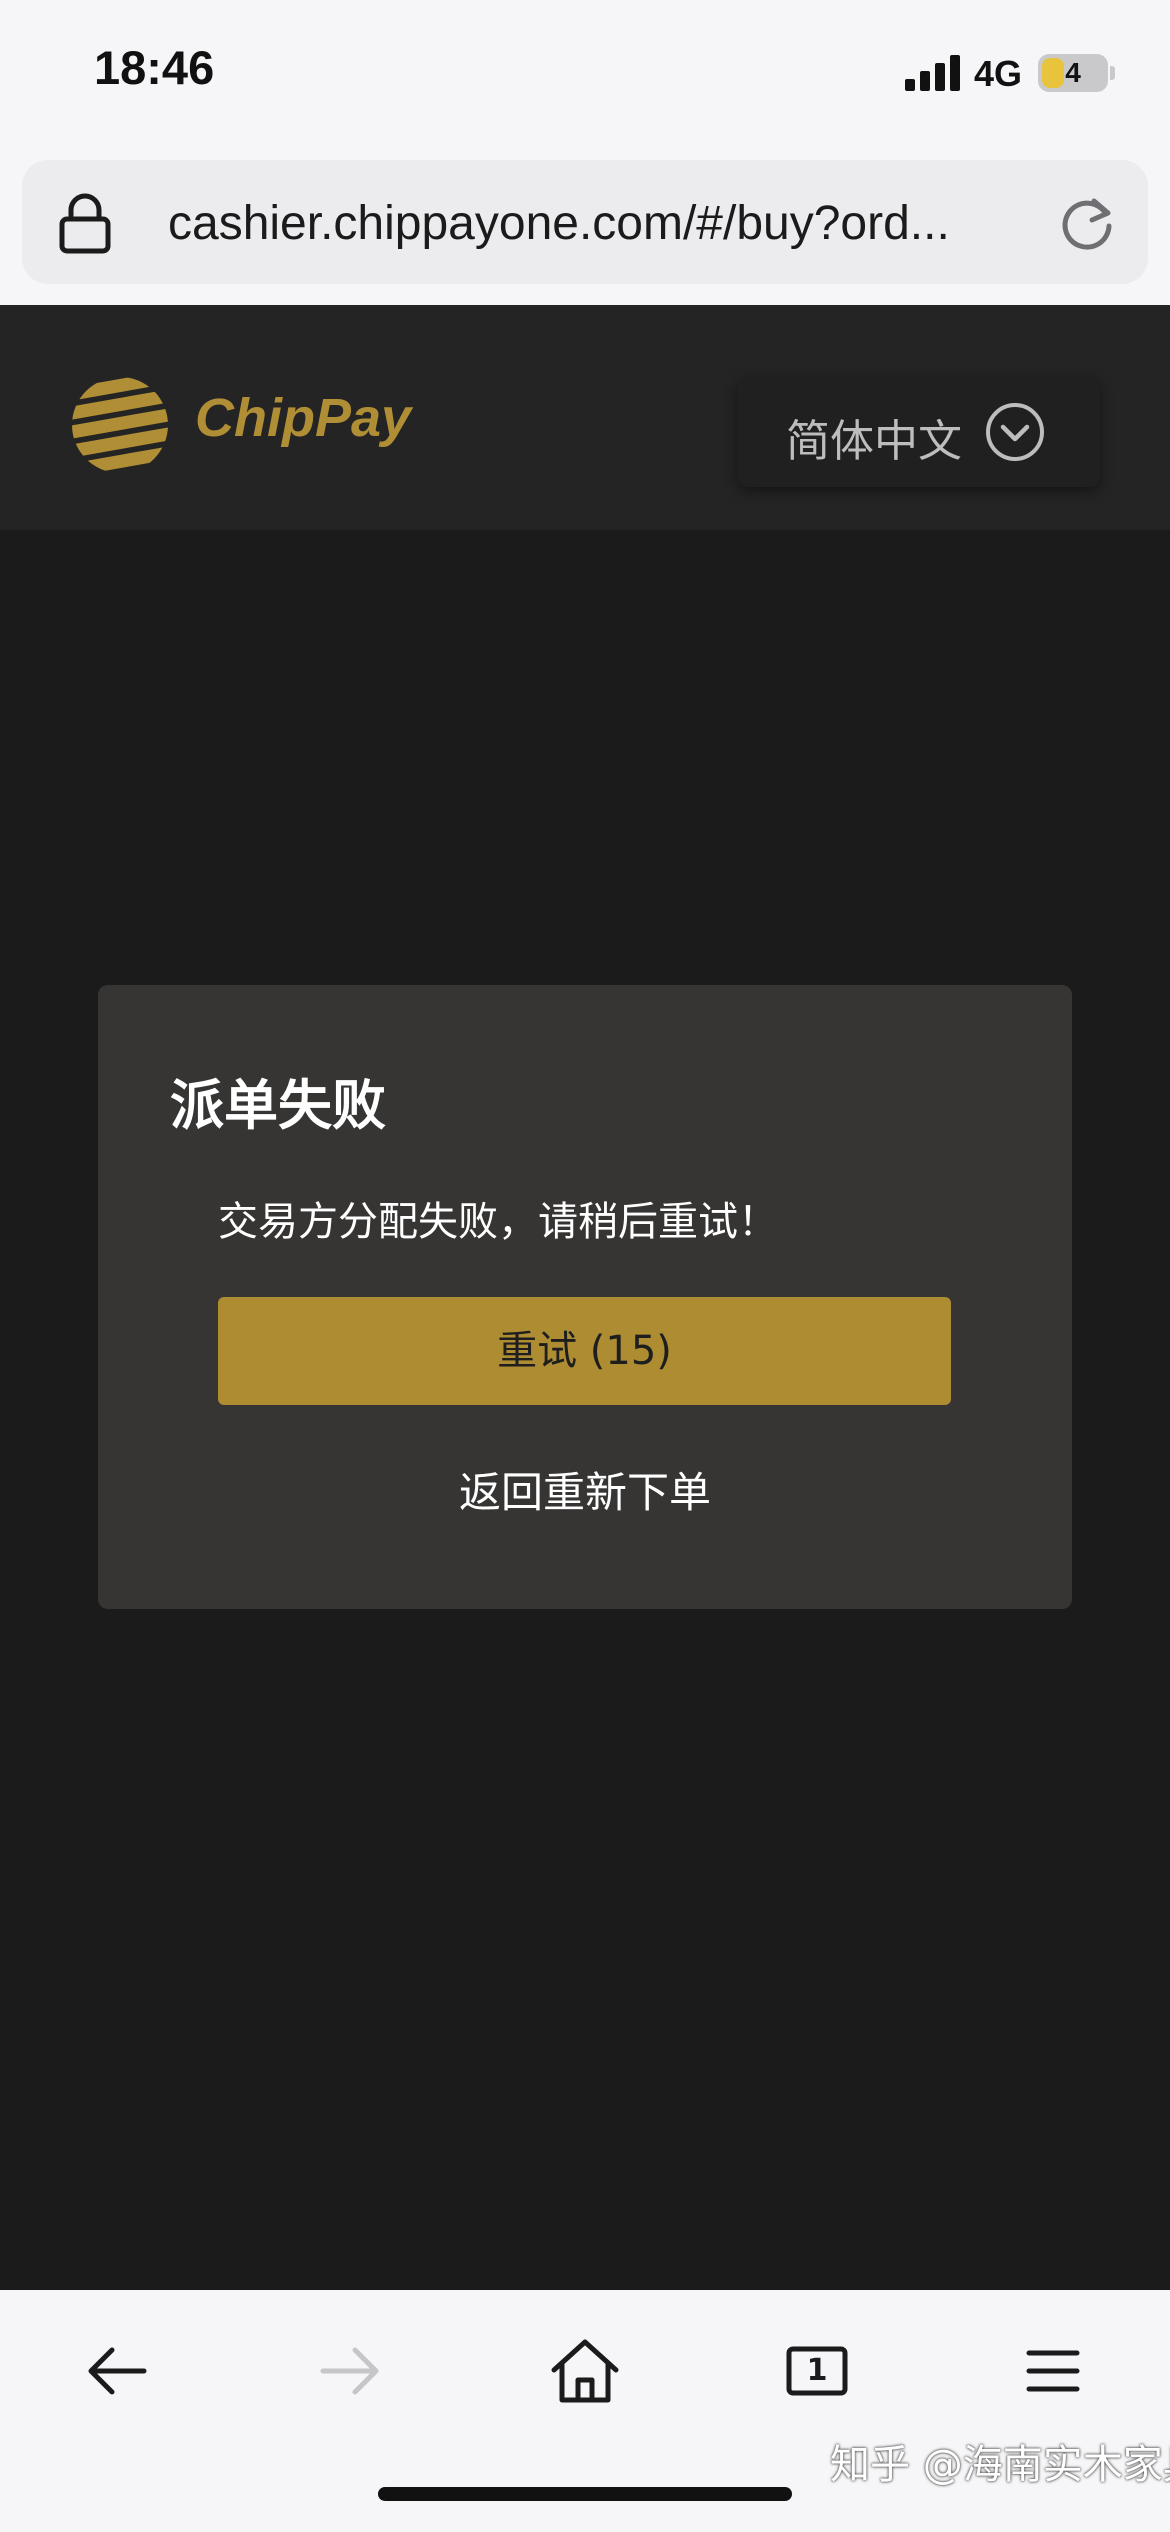 The width and height of the screenshot is (1170, 2532). What do you see at coordinates (1053, 2371) in the screenshot?
I see `menu-icon` at bounding box center [1053, 2371].